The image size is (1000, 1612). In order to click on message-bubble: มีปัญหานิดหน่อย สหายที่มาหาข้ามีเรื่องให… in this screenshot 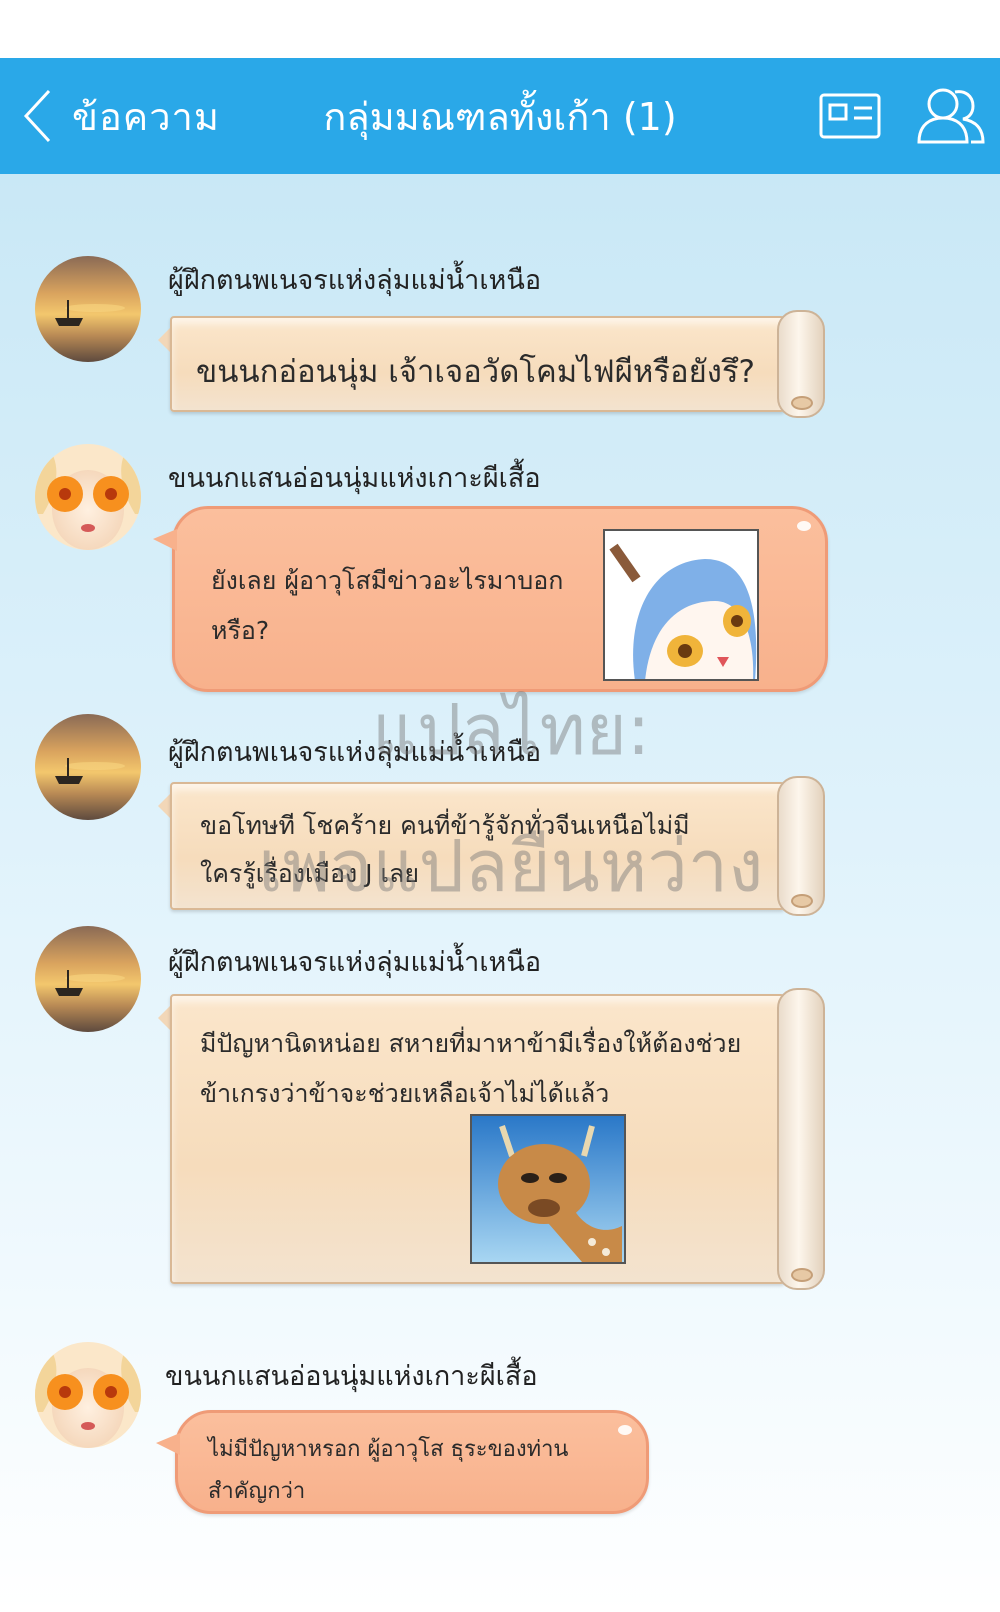, I will do `click(491, 1139)`.